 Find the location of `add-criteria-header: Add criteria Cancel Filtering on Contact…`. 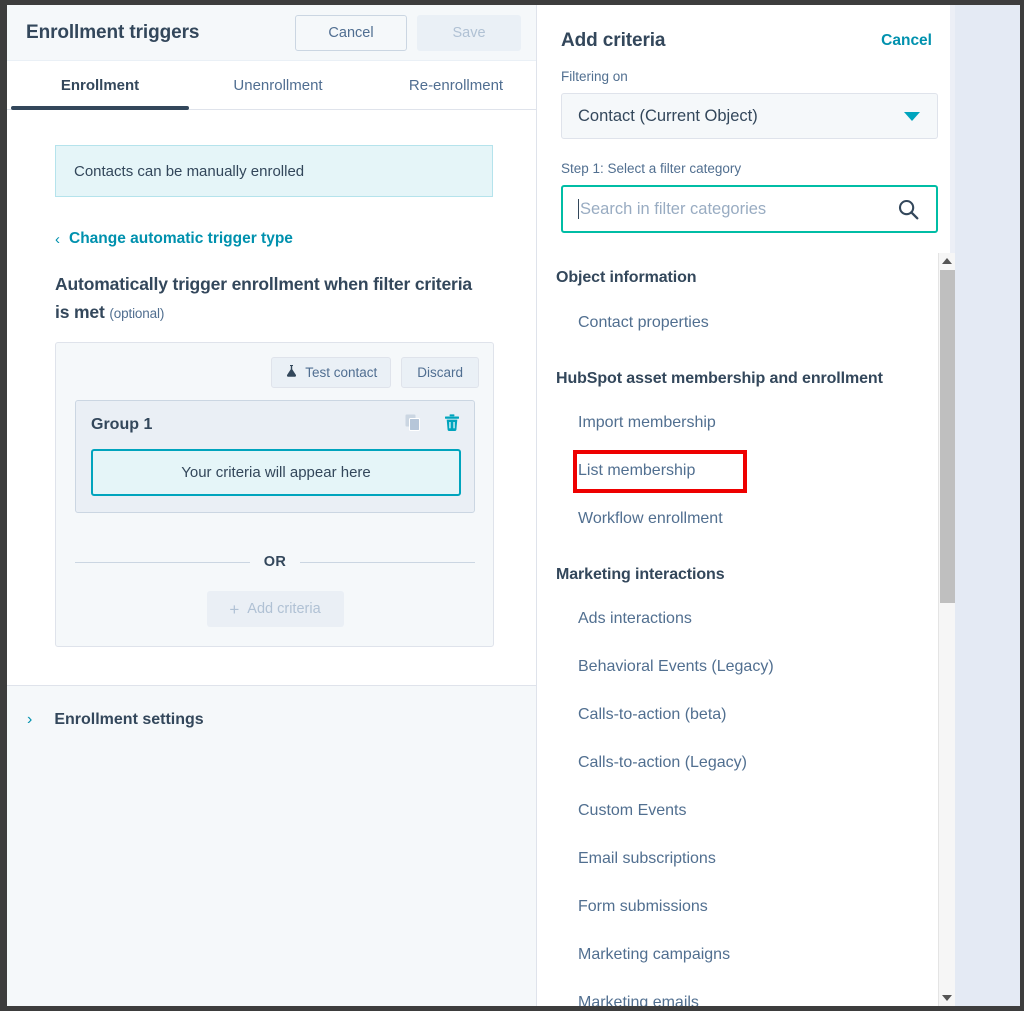

add-criteria-header: Add criteria Cancel Filtering on Contact… is located at coordinates (743, 123).